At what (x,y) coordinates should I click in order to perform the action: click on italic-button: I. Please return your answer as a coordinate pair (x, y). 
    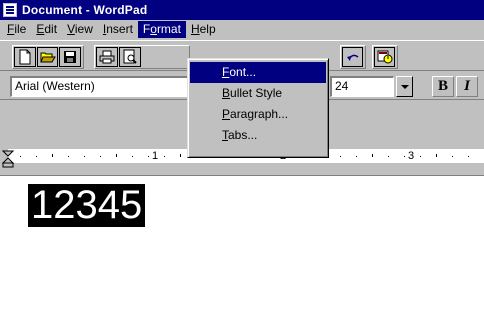
    Looking at the image, I should click on (467, 86).